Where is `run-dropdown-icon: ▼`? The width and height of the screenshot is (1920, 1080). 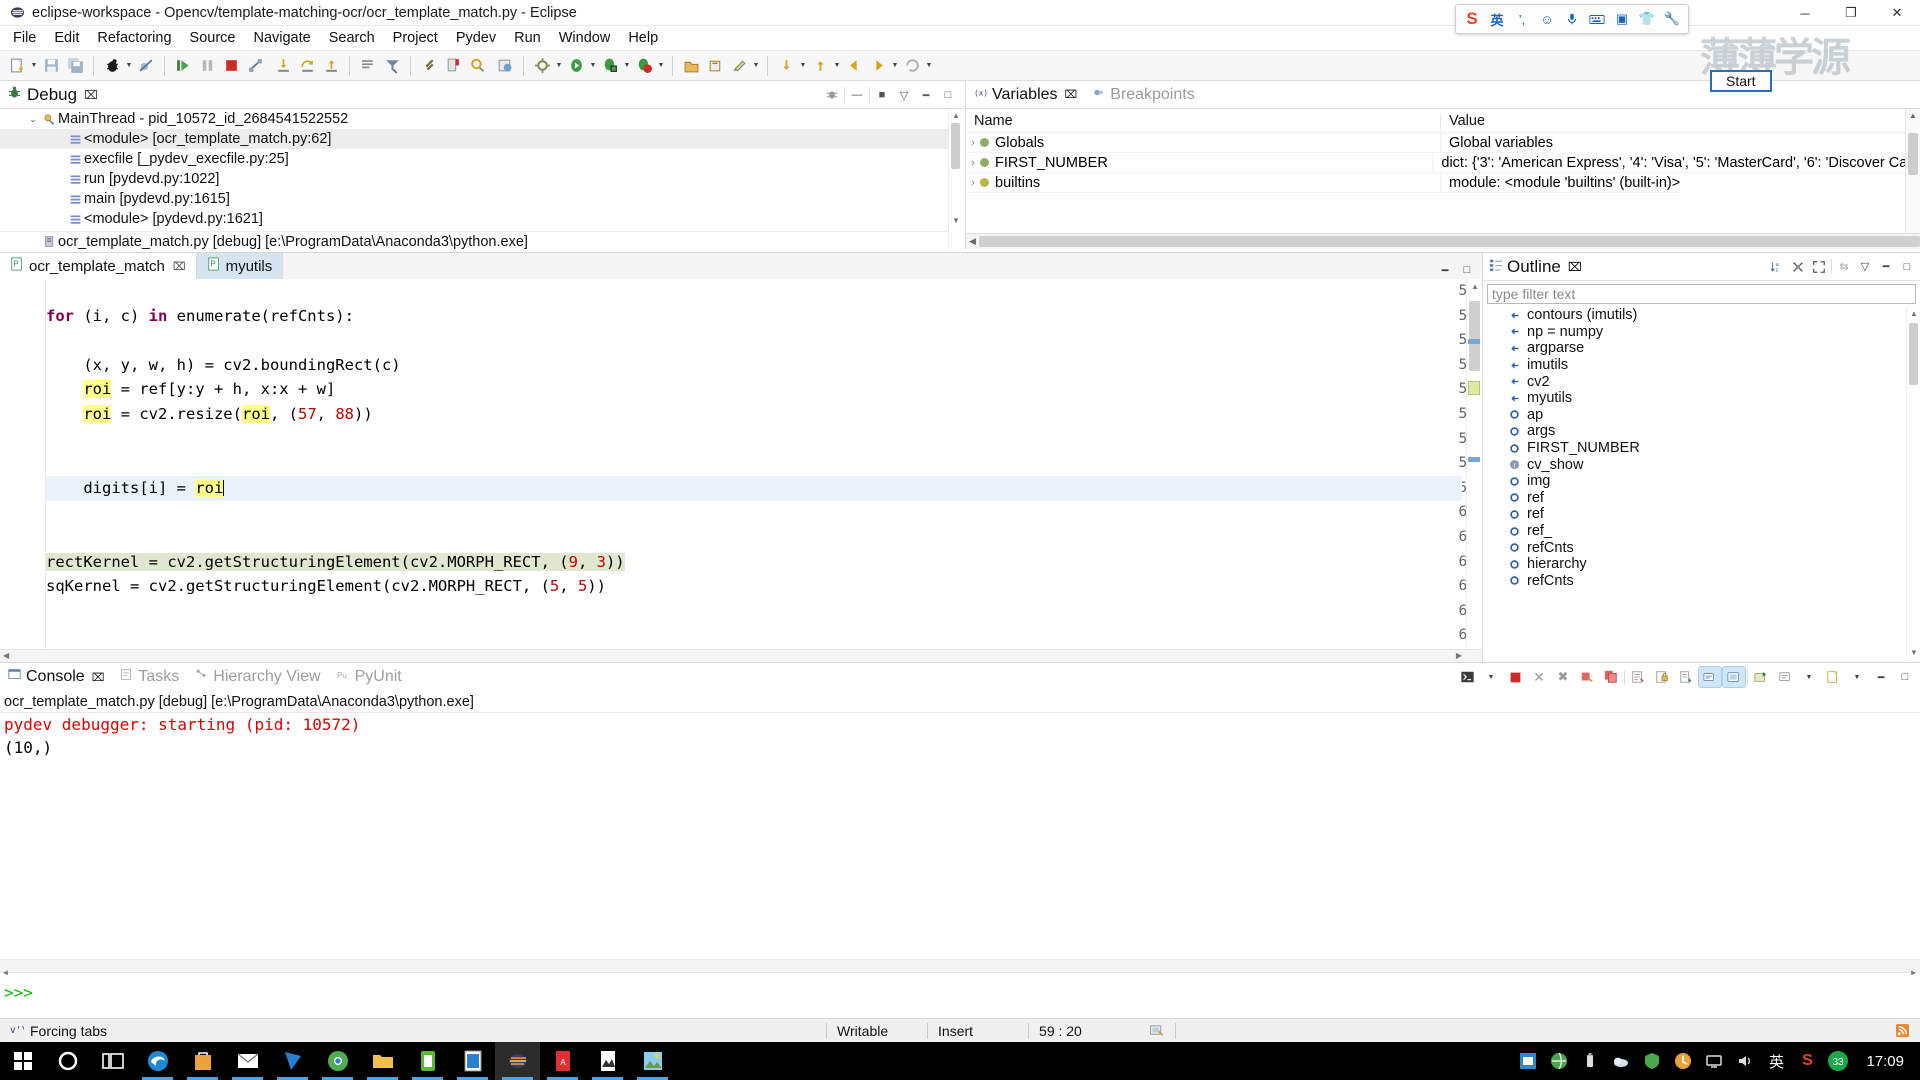 run-dropdown-icon: ▼ is located at coordinates (593, 66).